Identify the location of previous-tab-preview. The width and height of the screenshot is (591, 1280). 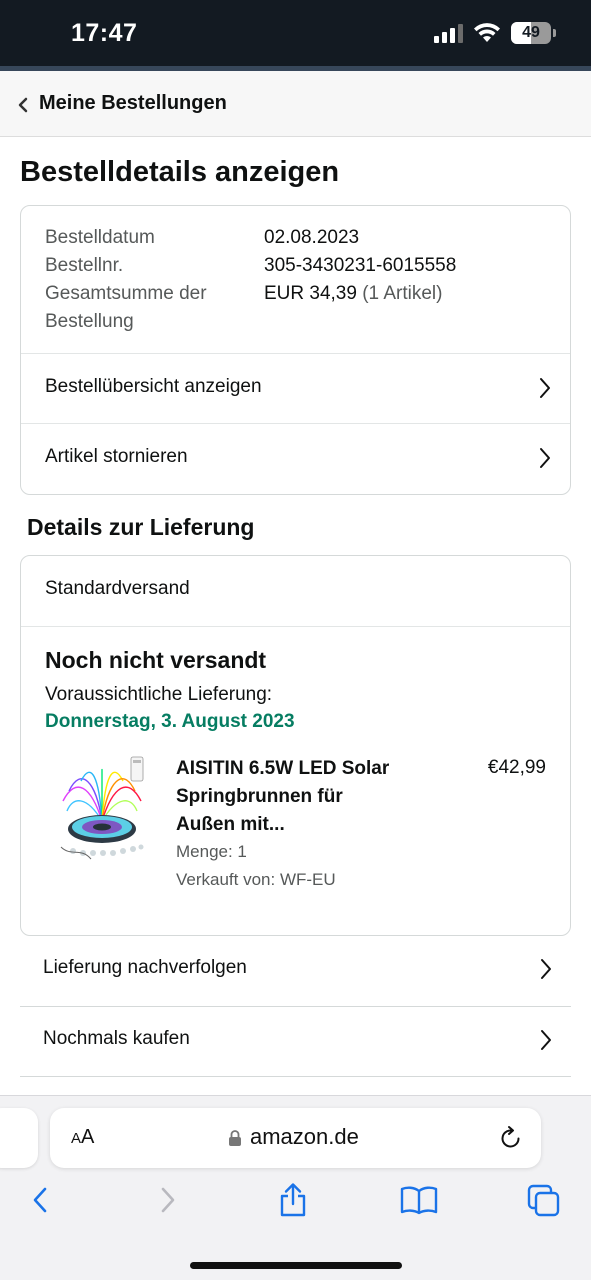
(19, 1138).